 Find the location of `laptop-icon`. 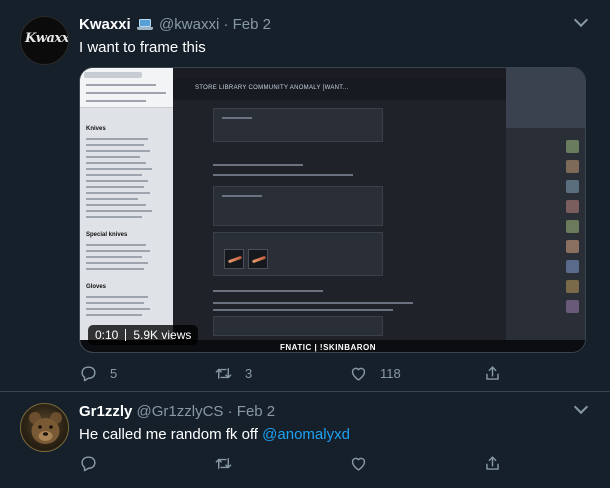

laptop-icon is located at coordinates (144, 24).